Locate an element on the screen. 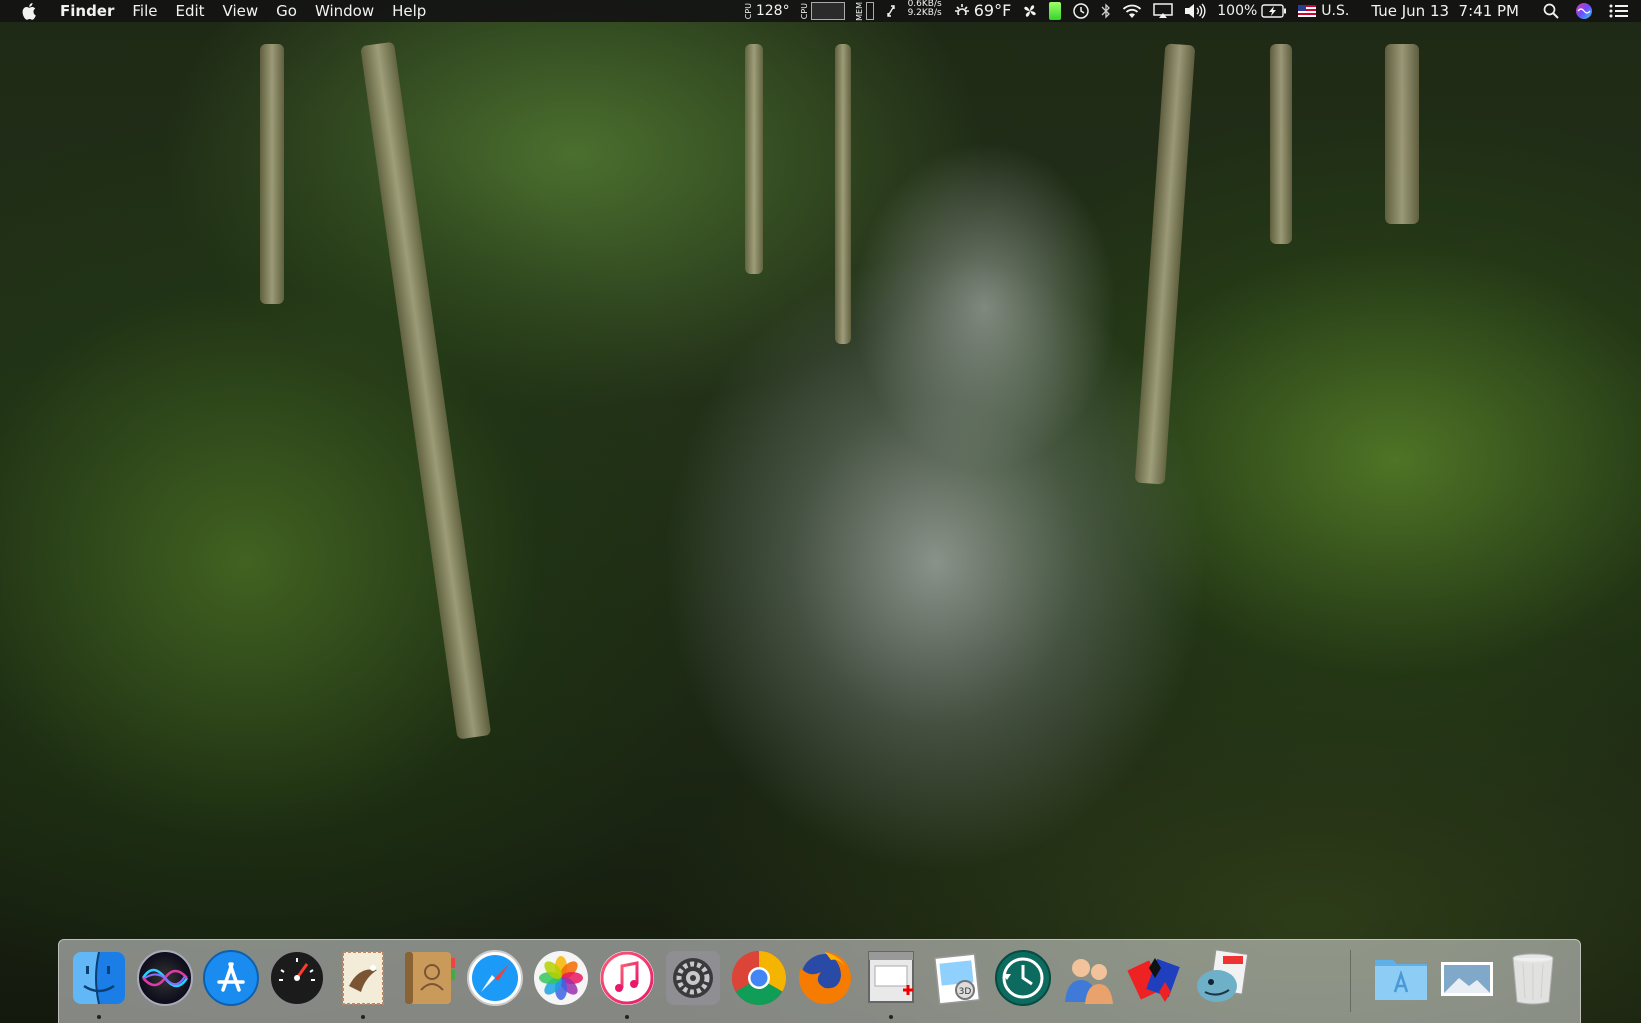 This screenshot has height=1023, width=1641. time-machine-menu-icon is located at coordinates (1081, 11).